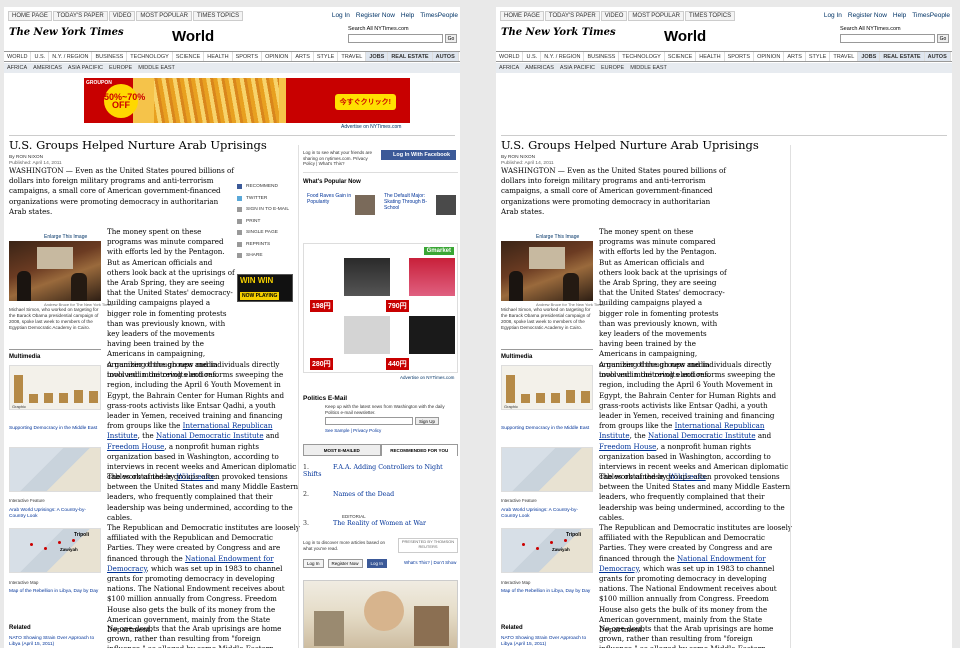 The width and height of the screenshot is (960, 648). What do you see at coordinates (377, 563) in the screenshot?
I see `facebook-login-small: Log In` at bounding box center [377, 563].